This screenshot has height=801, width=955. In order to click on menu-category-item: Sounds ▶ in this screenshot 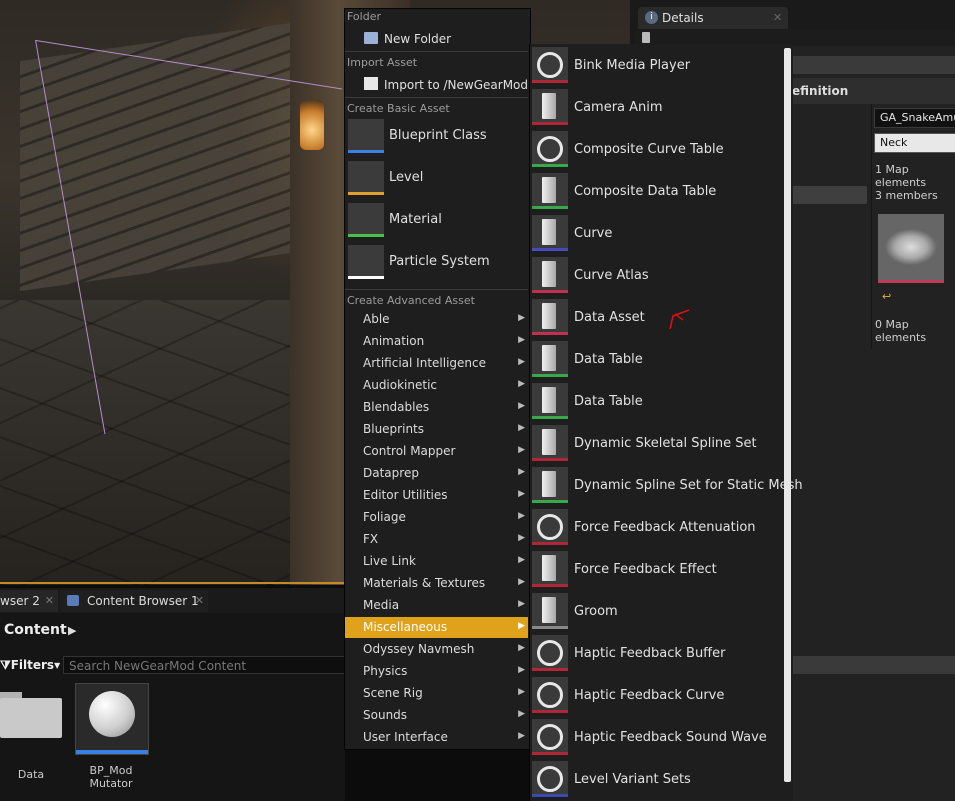, I will do `click(436, 715)`.